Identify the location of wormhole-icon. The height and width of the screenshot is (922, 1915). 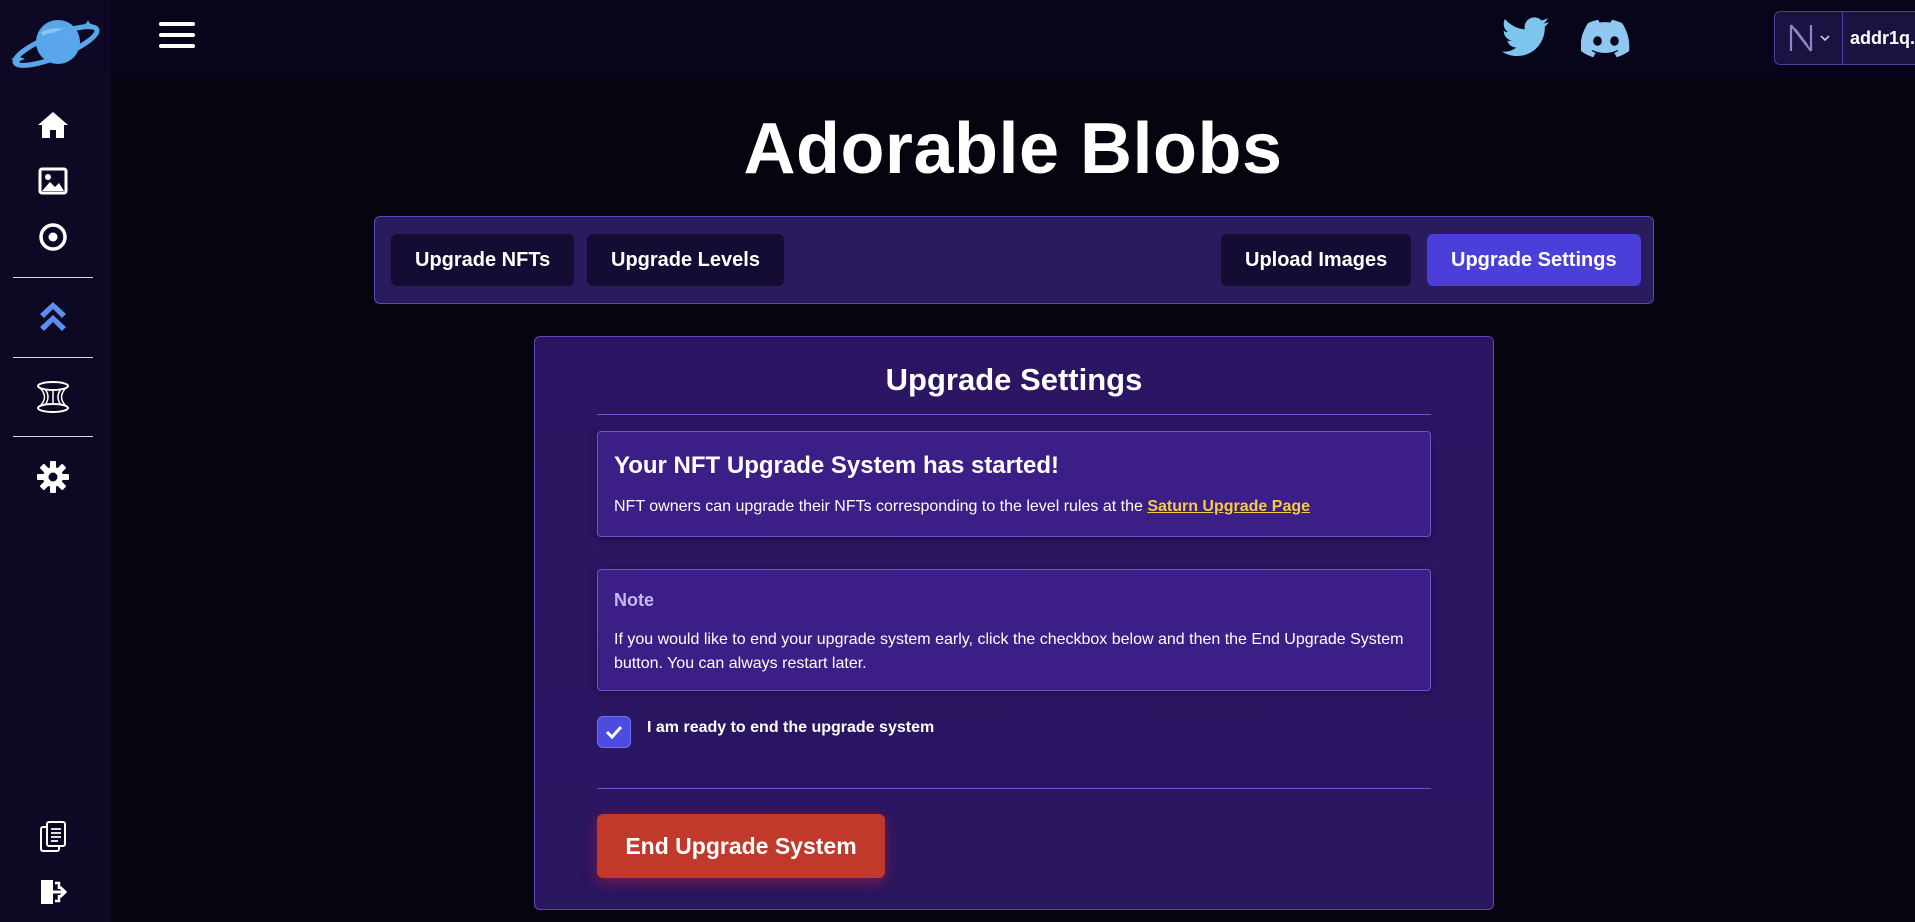
(53, 397).